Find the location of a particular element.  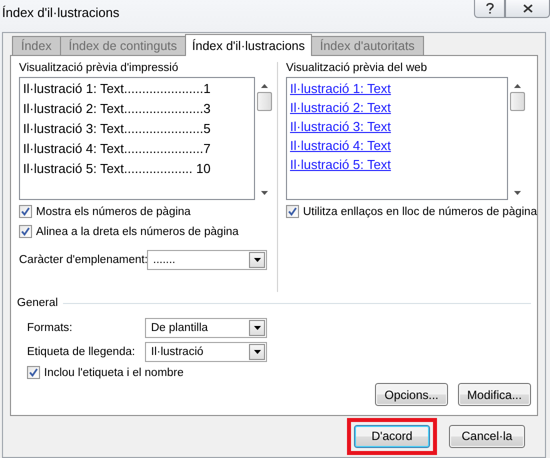

tab: Índex d'il·lustracions is located at coordinates (248, 45).